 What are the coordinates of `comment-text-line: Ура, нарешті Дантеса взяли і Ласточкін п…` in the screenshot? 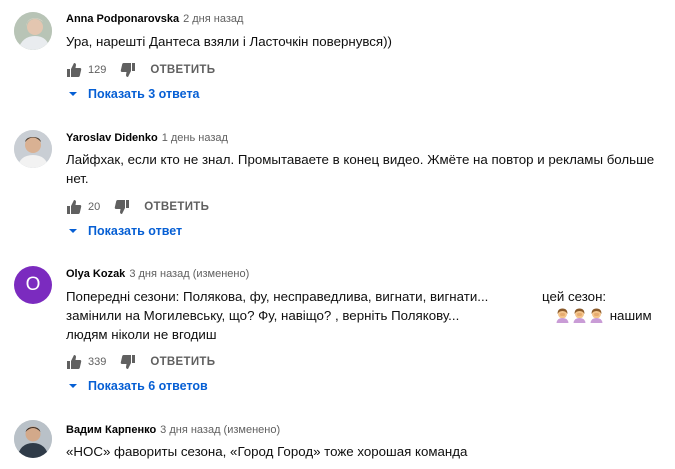 It's located at (229, 41).